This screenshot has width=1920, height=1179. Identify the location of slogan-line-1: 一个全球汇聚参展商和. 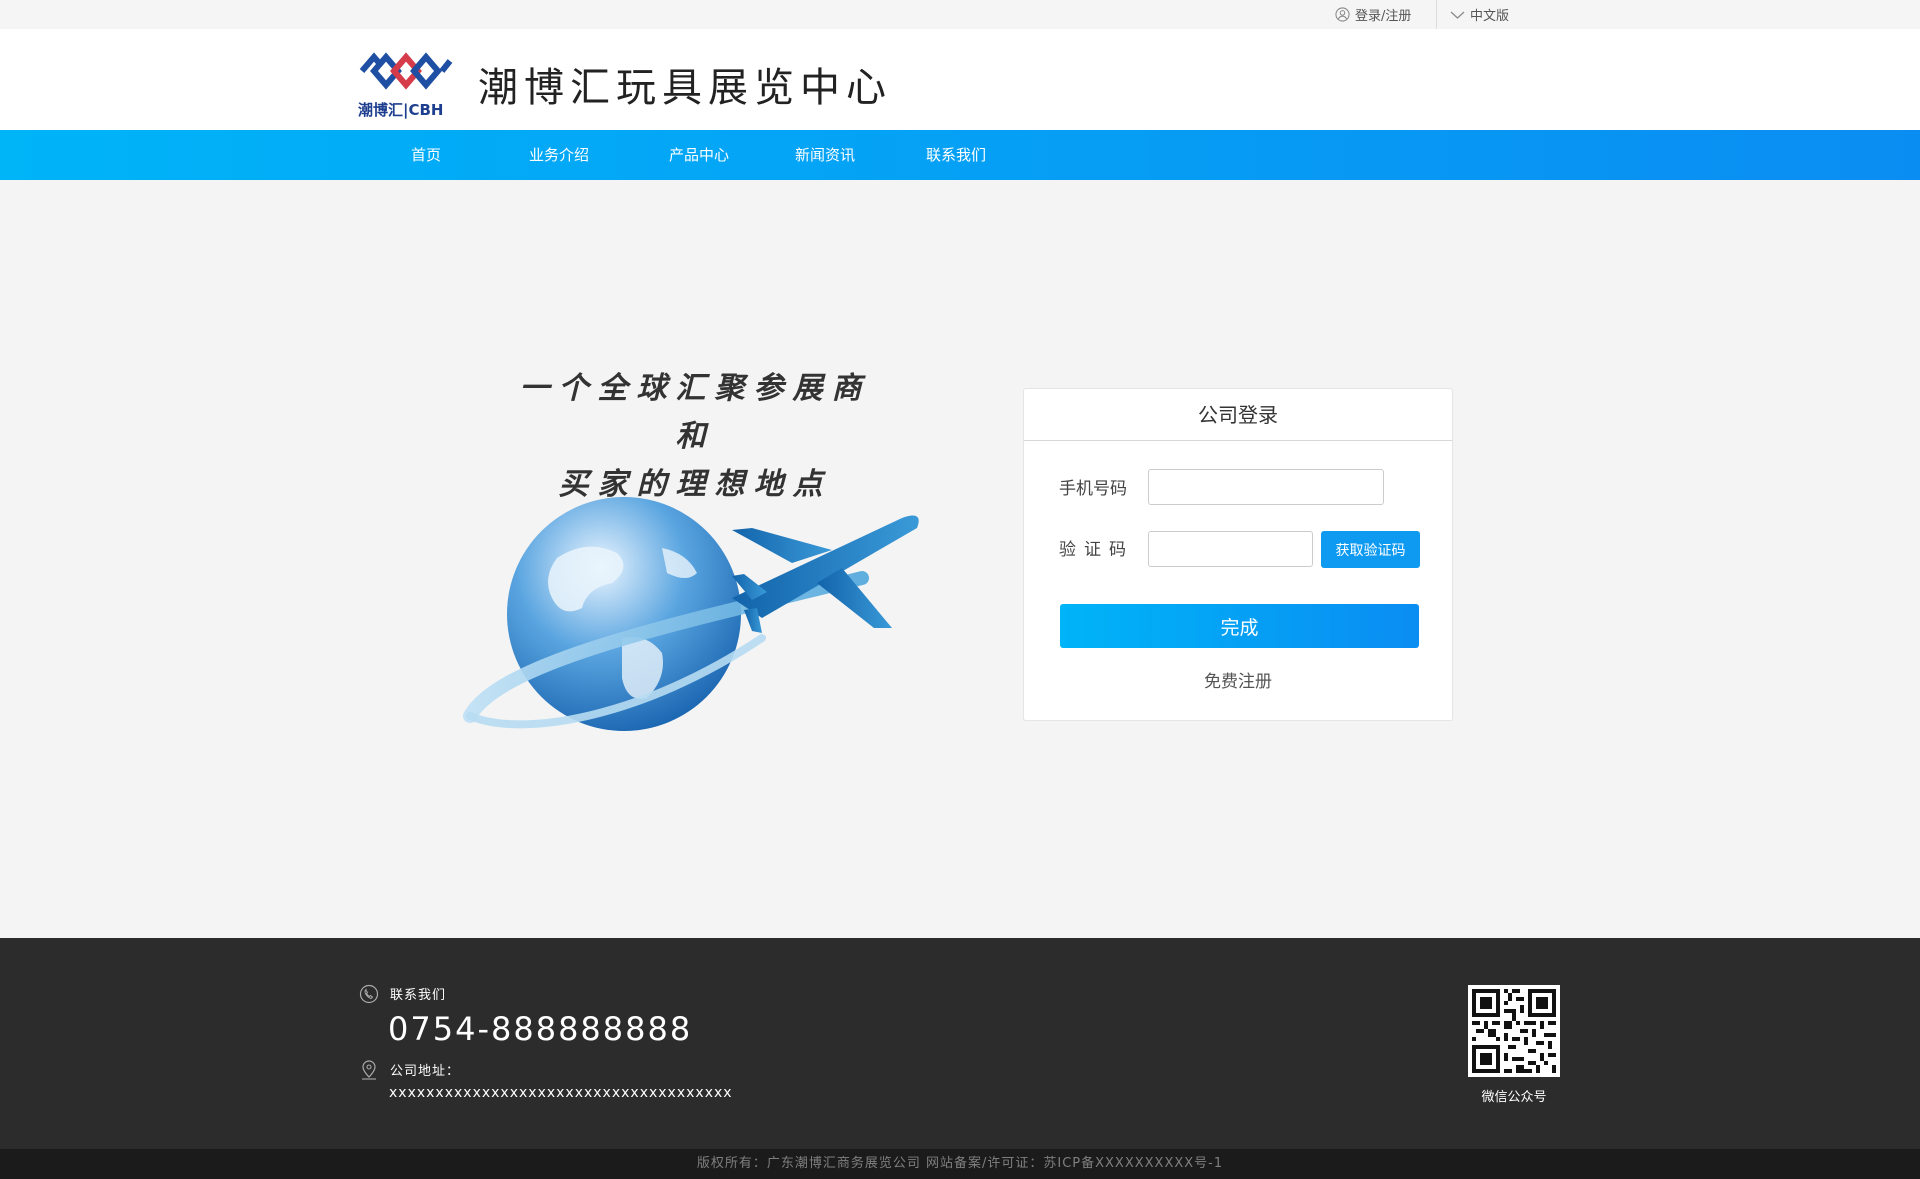
(695, 412).